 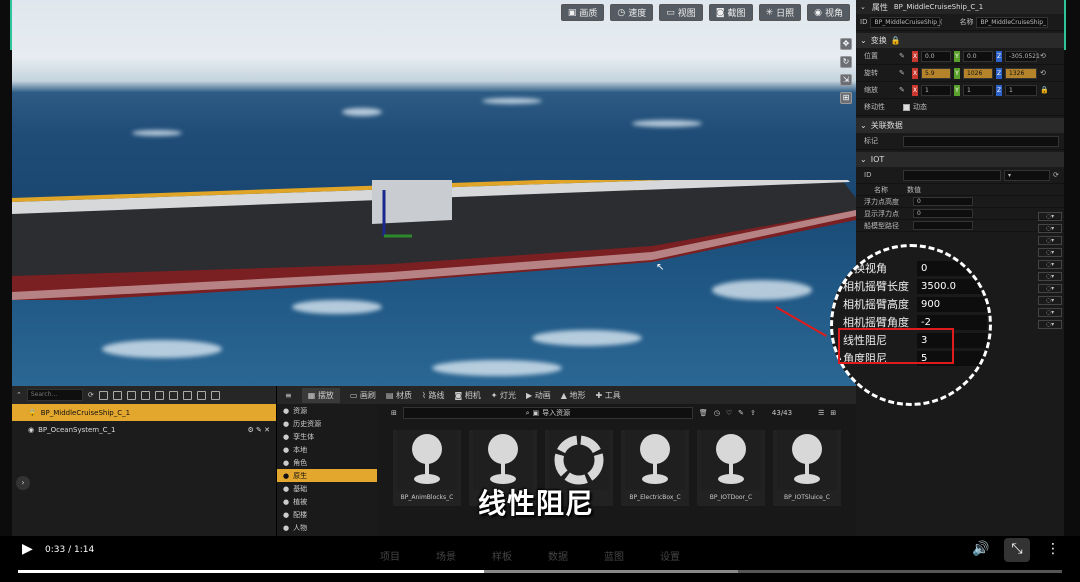 I want to click on rotation-z: 1326, so click(x=1021, y=73).